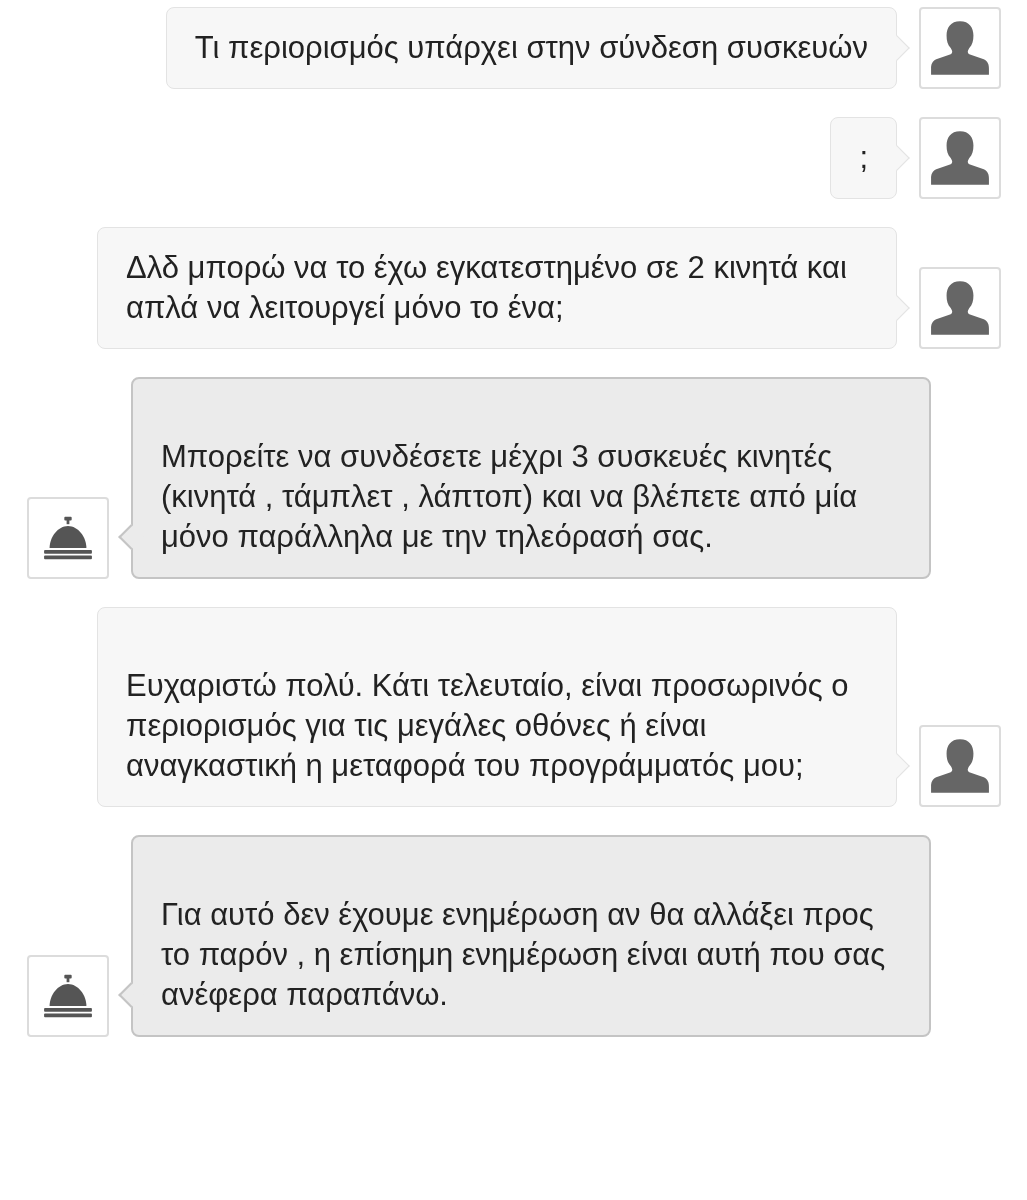 The image size is (1027, 1200). What do you see at coordinates (524, 955) in the screenshot?
I see `message-text: Για αυτό δεν έχουμε ενημέρωση αν θα αλλάξει προς το παρόν , η επίσημη ενημέρωση είναι αυτή που σας ανέφερα παραπάνω.` at bounding box center [524, 955].